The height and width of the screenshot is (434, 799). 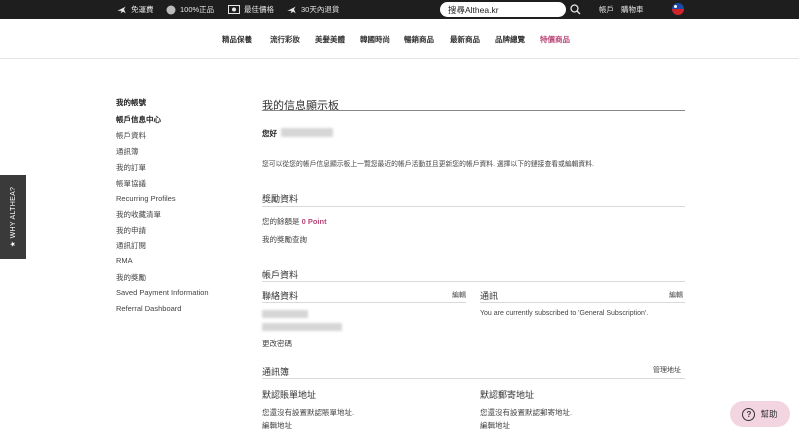 What do you see at coordinates (495, 425) in the screenshot?
I see `shipping-address-edit-link: 編輯地址` at bounding box center [495, 425].